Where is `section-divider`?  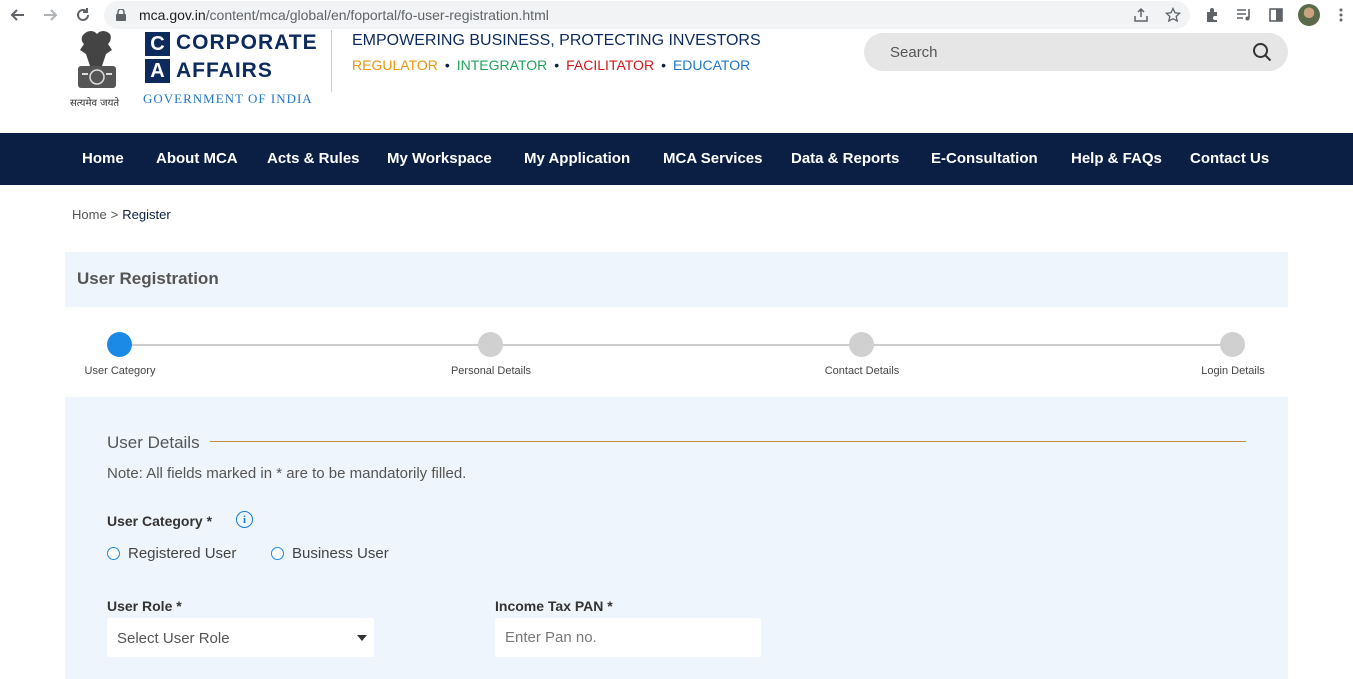
section-divider is located at coordinates (728, 441).